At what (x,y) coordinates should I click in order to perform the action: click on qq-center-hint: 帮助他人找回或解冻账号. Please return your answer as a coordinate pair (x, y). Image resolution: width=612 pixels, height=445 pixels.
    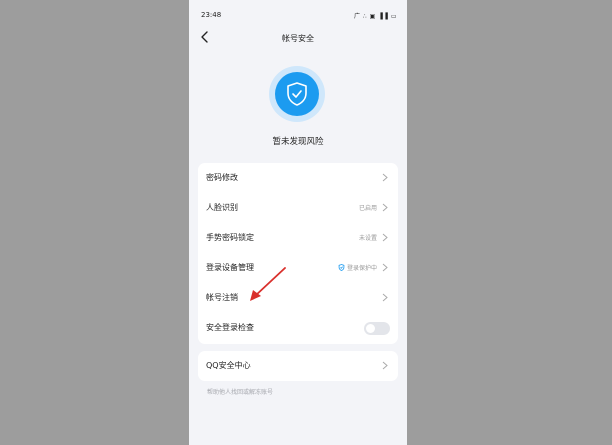
    Looking at the image, I should click on (240, 392).